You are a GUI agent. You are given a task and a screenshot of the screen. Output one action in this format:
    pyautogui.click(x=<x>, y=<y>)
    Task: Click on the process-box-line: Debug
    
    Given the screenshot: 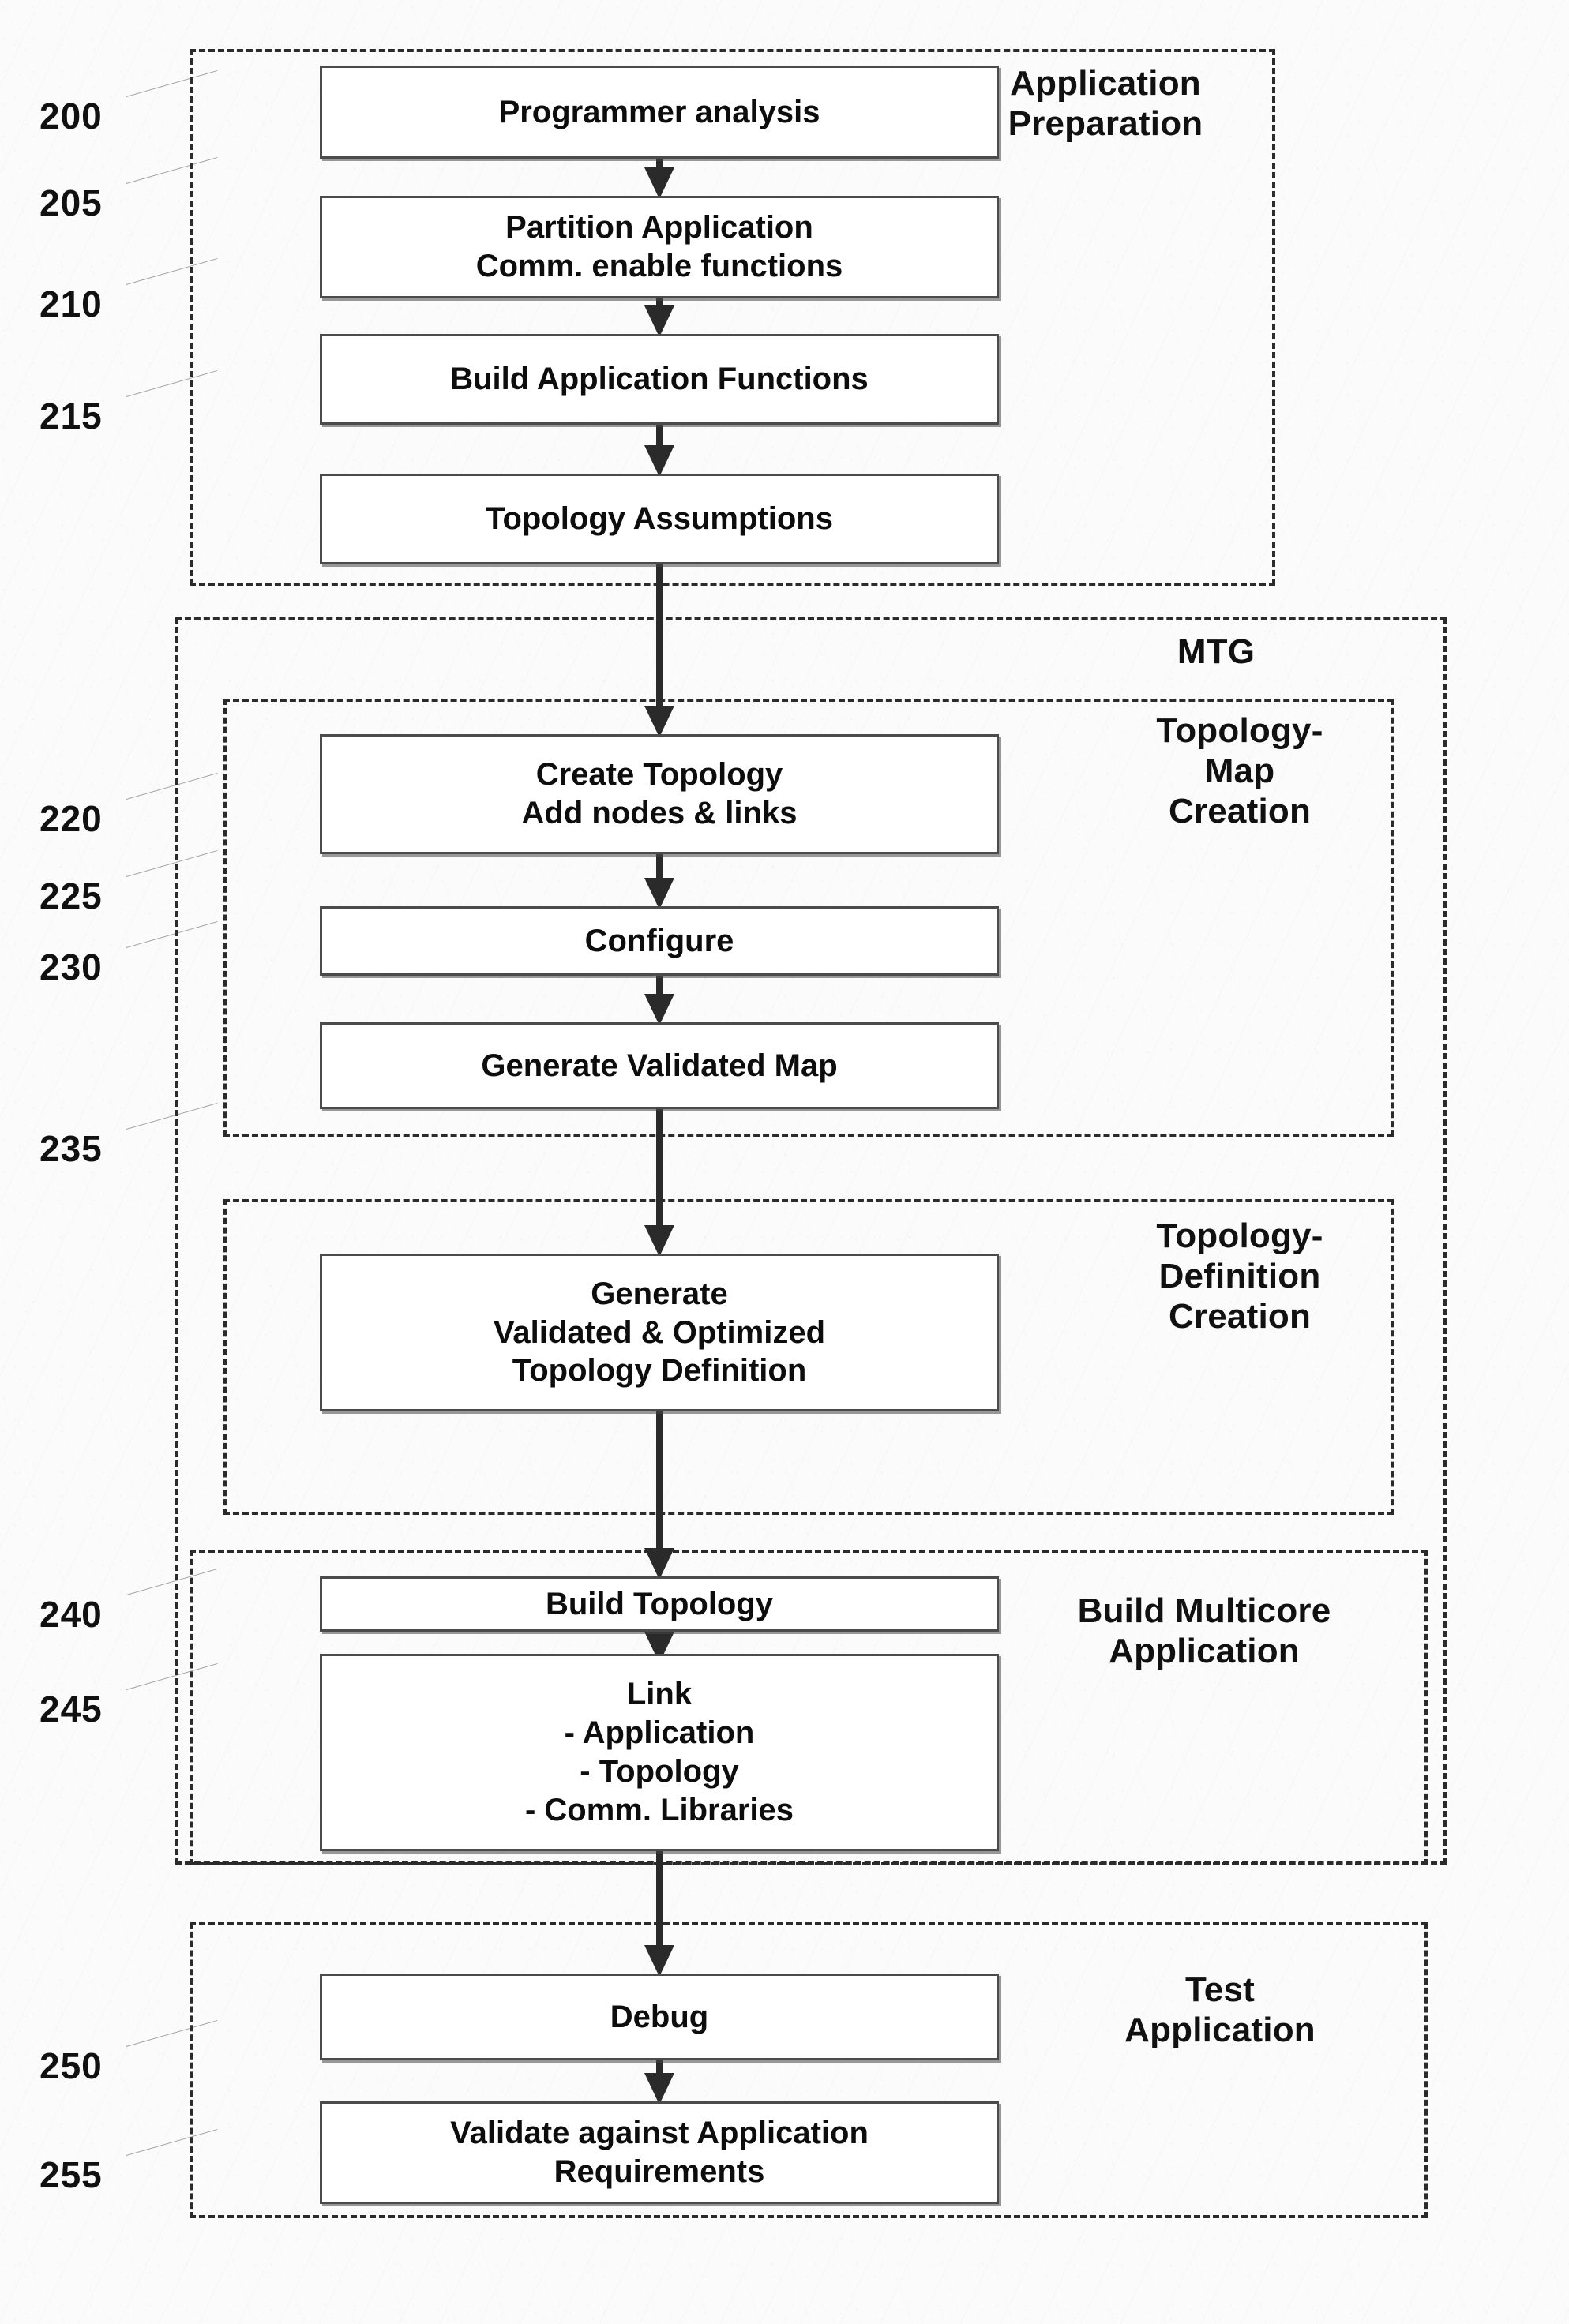 What is the action you would take?
    pyautogui.click(x=659, y=2016)
    